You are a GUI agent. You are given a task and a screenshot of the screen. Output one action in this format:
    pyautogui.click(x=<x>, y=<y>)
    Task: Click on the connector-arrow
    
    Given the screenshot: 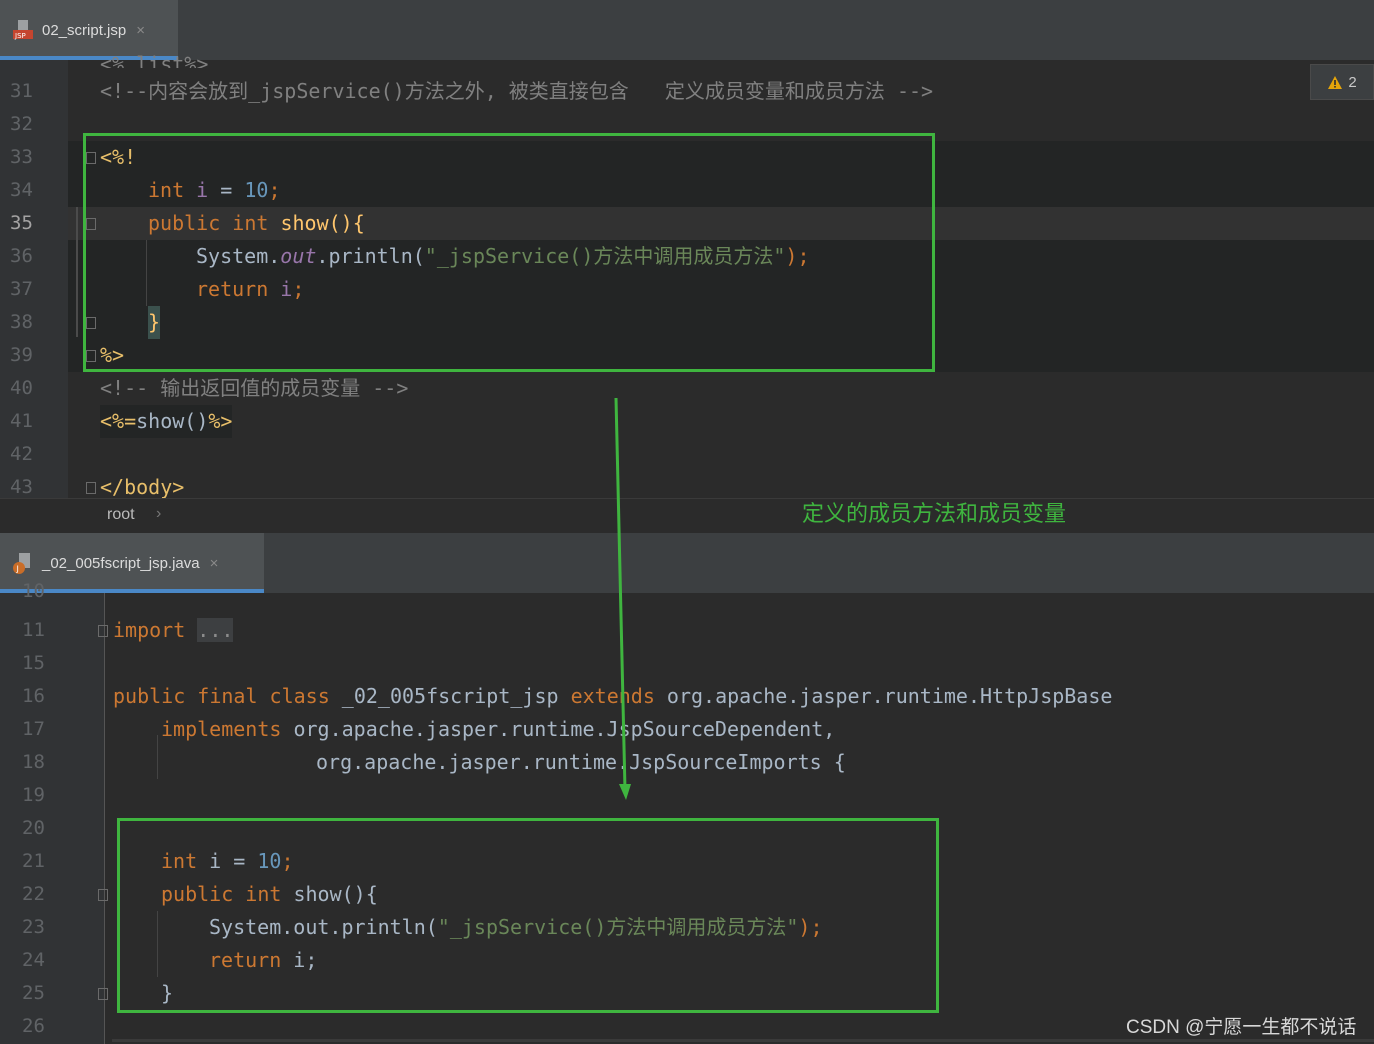 What is the action you would take?
    pyautogui.click(x=622, y=598)
    